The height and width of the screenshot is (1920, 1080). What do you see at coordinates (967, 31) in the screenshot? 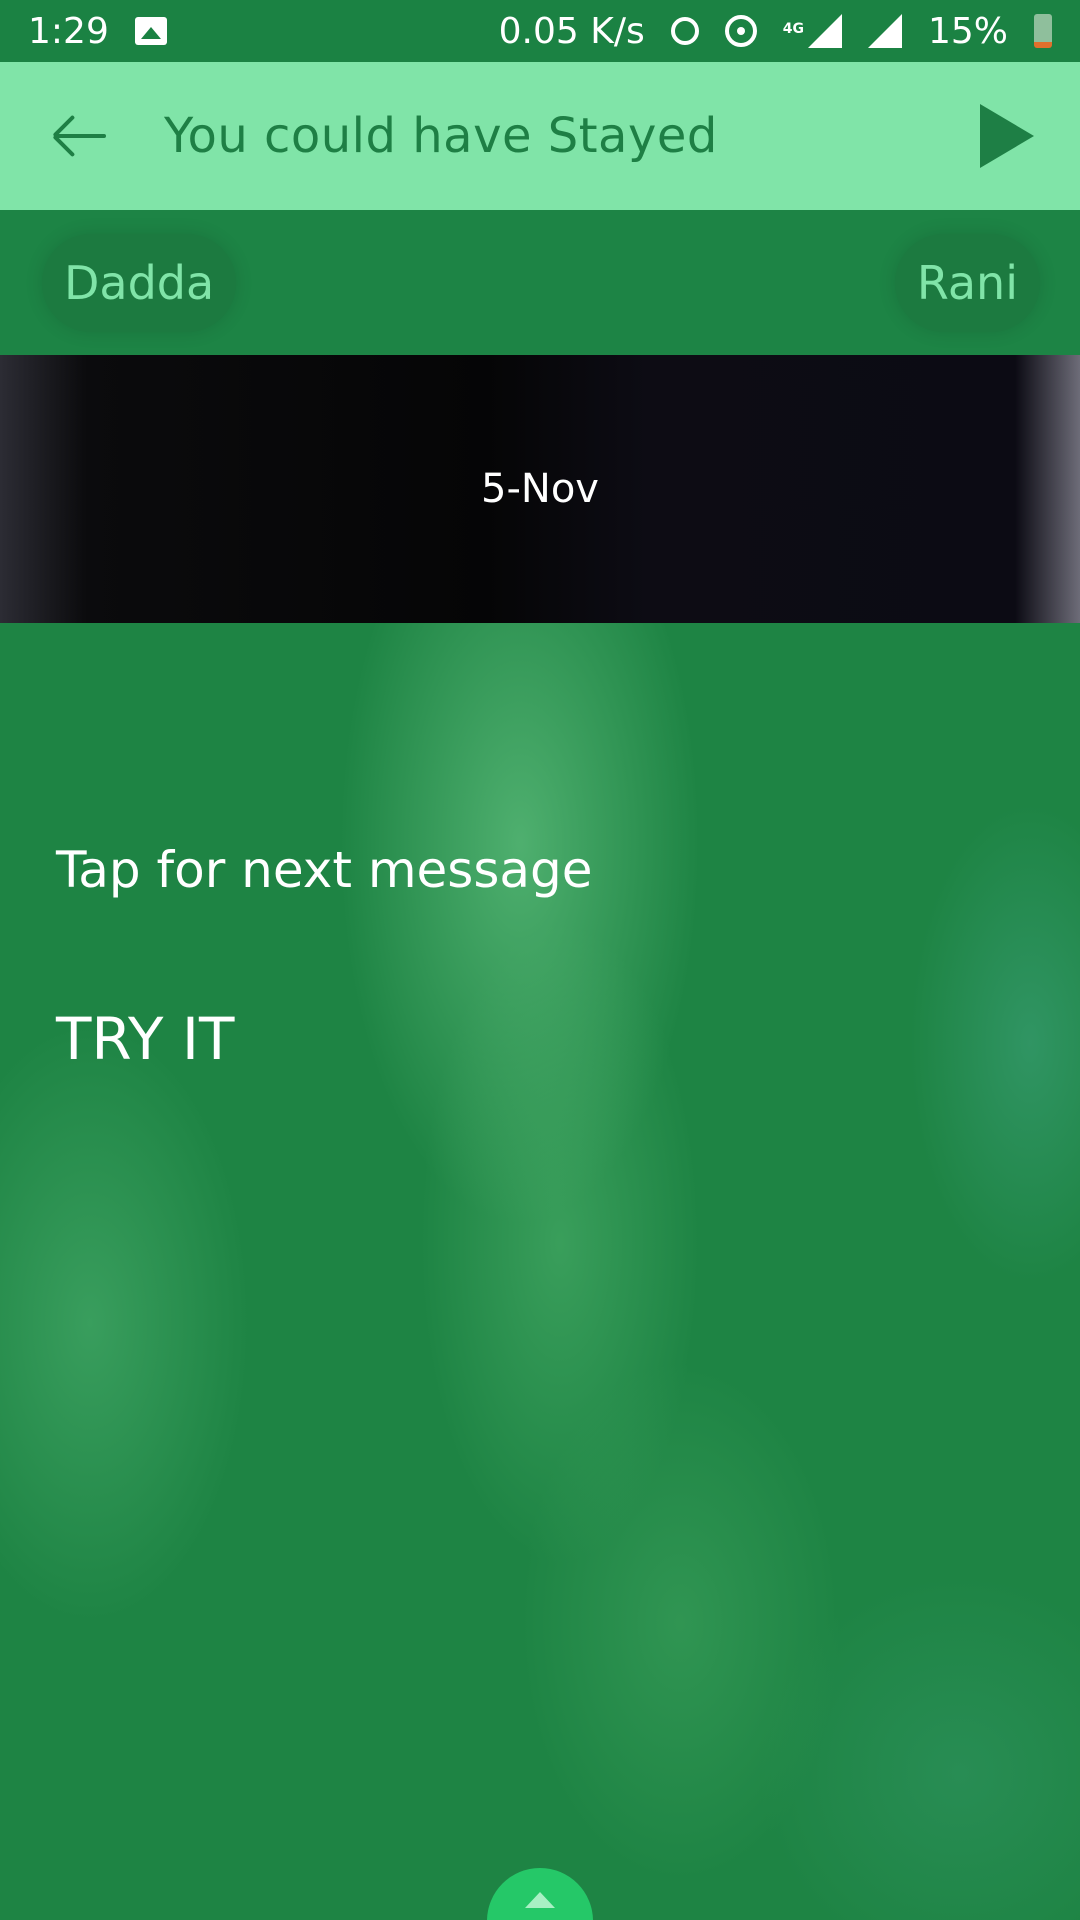
I see `battery-percent: 15%` at bounding box center [967, 31].